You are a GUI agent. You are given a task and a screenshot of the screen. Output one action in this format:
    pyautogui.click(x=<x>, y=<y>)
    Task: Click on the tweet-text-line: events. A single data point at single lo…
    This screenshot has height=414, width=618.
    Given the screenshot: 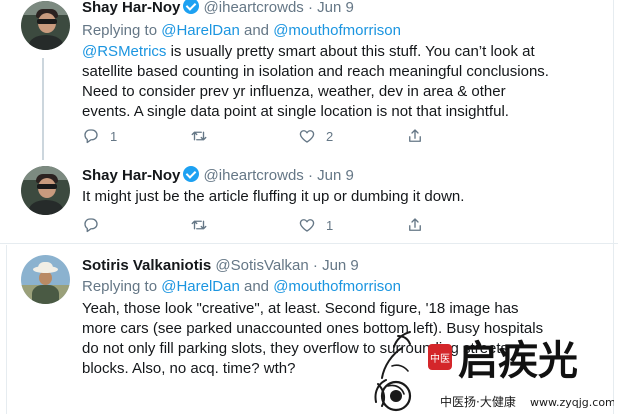 What is the action you would take?
    pyautogui.click(x=295, y=111)
    